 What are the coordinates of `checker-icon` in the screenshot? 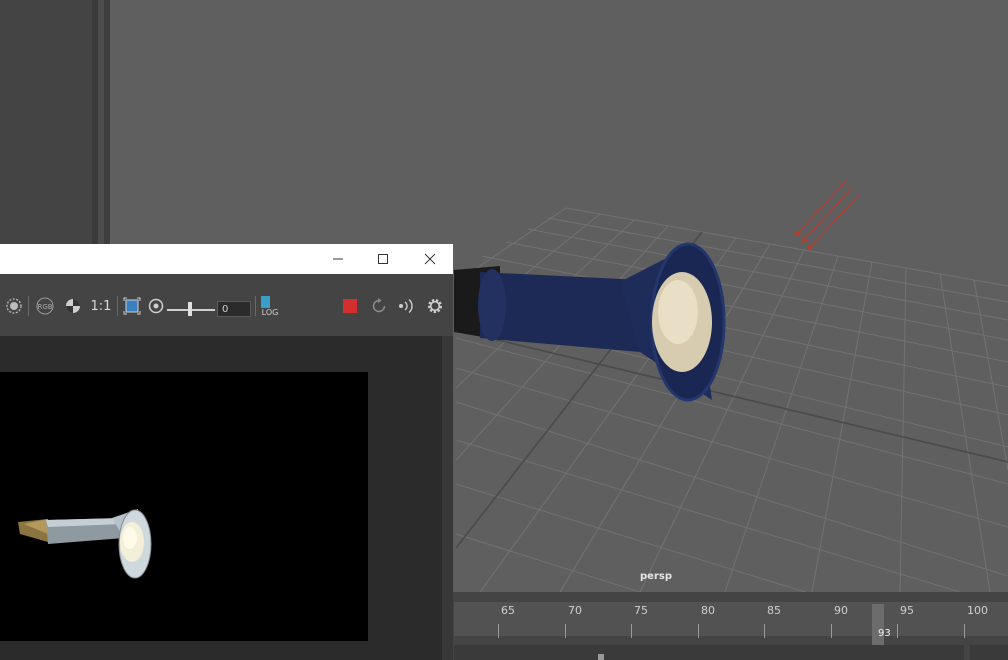 It's located at (73, 306).